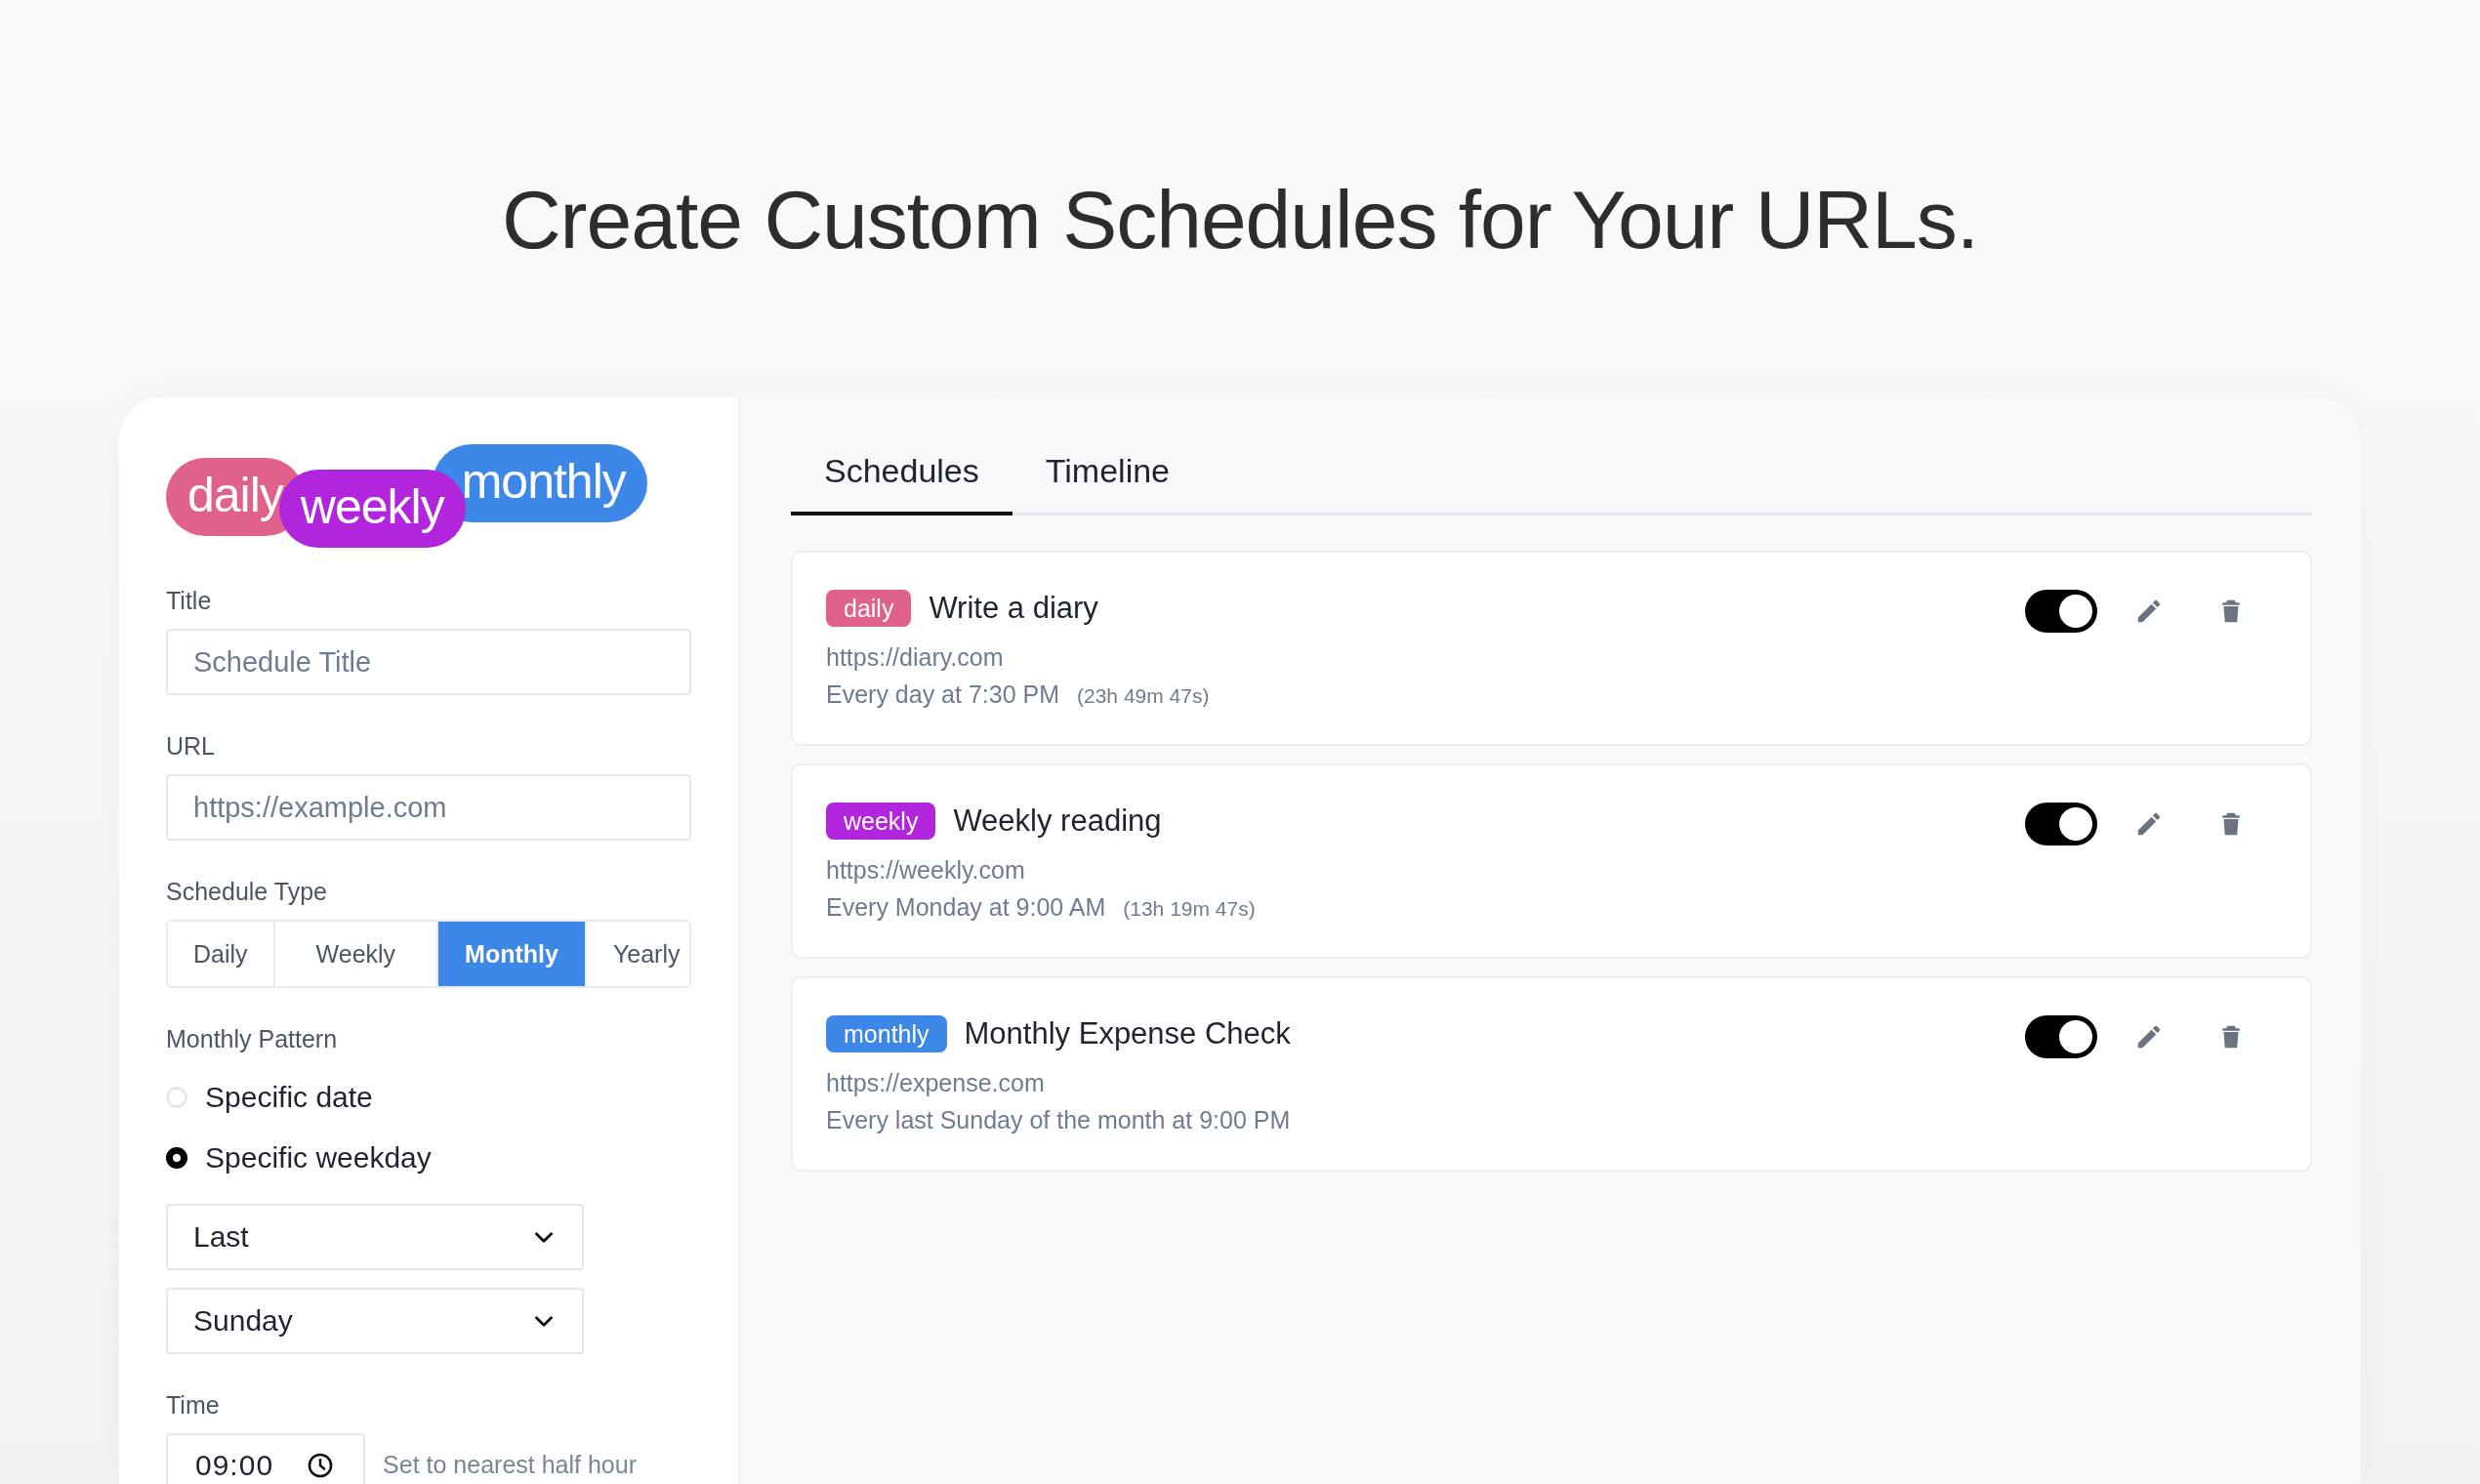  I want to click on tab: Timeline, so click(1108, 476).